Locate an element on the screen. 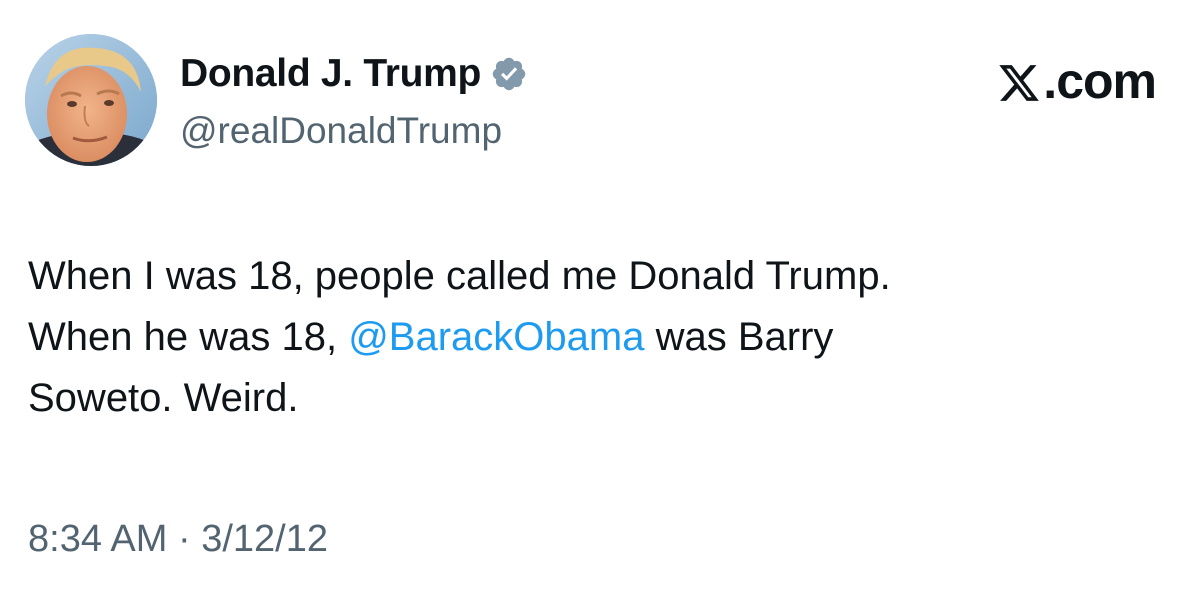 The image size is (1200, 601). tweet-line-2: When he was 18, @BarackObama was Barry is located at coordinates (593, 337).